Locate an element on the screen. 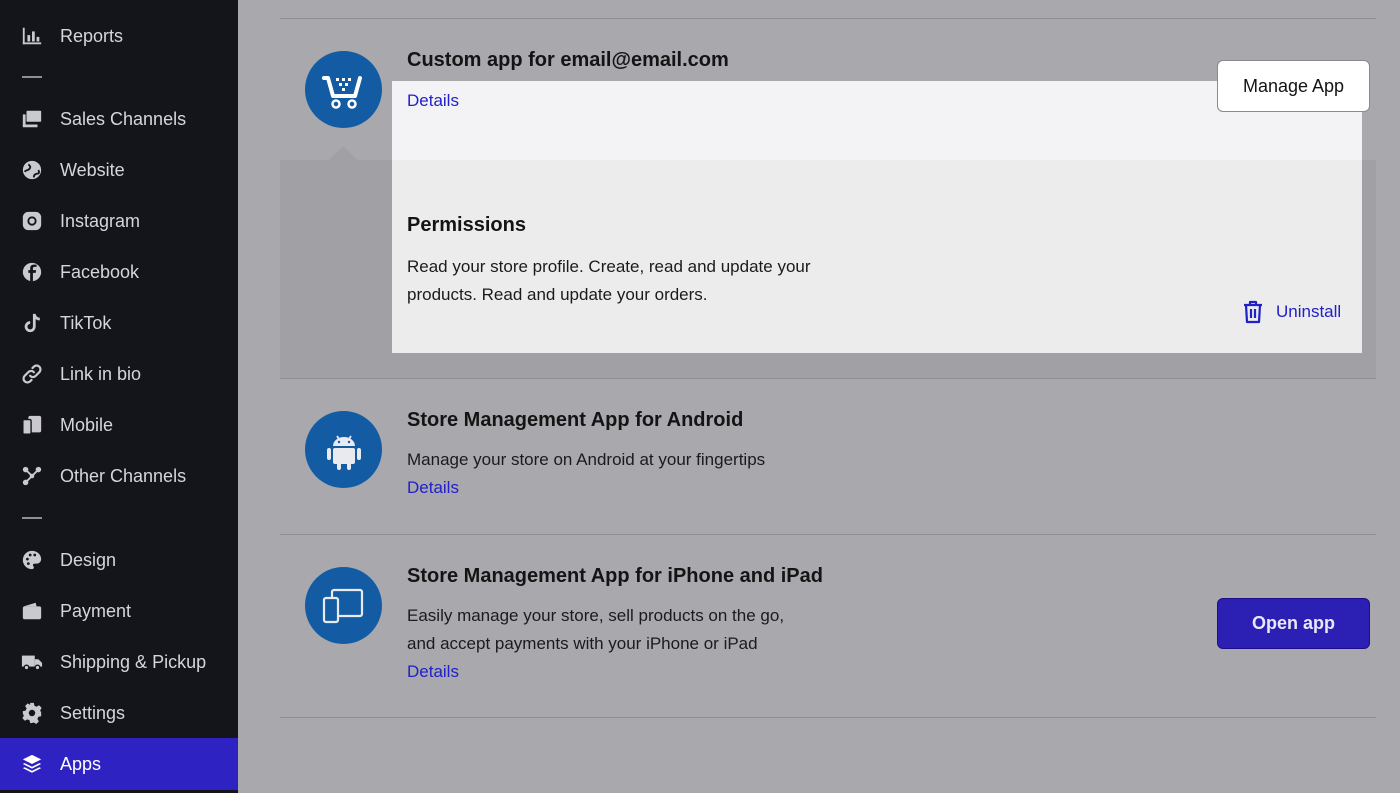  sidebar-item-facebook: Facebook is located at coordinates (119, 272).